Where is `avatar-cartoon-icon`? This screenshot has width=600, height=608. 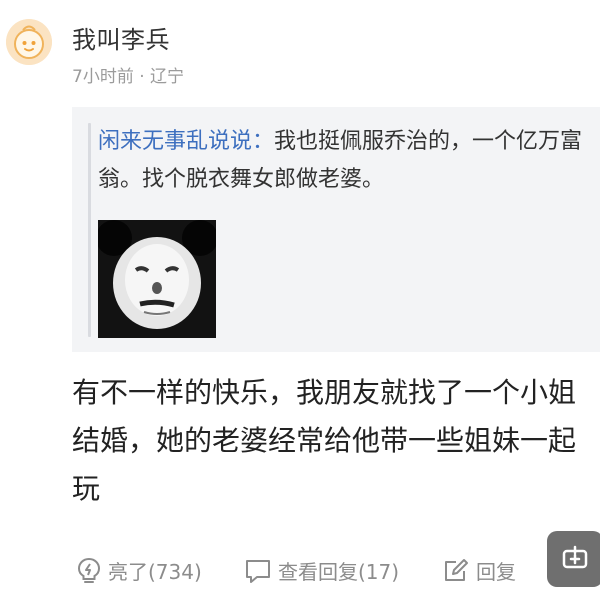 avatar-cartoon-icon is located at coordinates (29, 42).